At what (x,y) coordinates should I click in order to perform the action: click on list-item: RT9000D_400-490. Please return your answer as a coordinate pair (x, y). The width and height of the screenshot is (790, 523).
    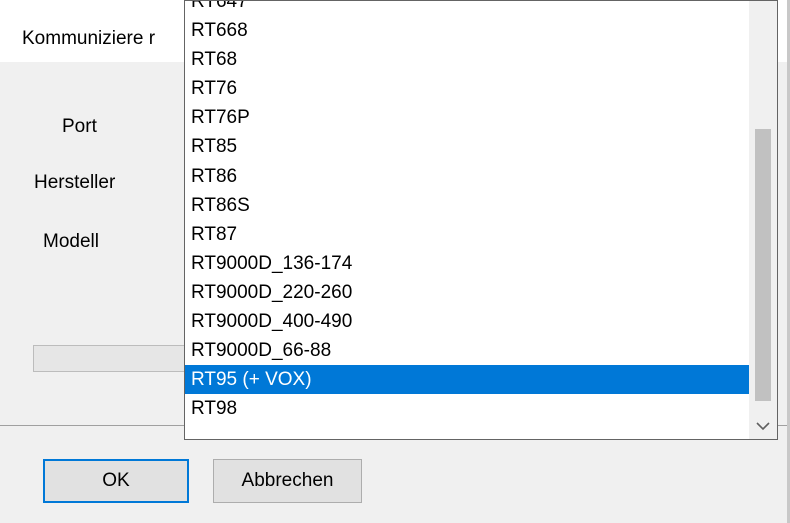
    Looking at the image, I should click on (467, 321).